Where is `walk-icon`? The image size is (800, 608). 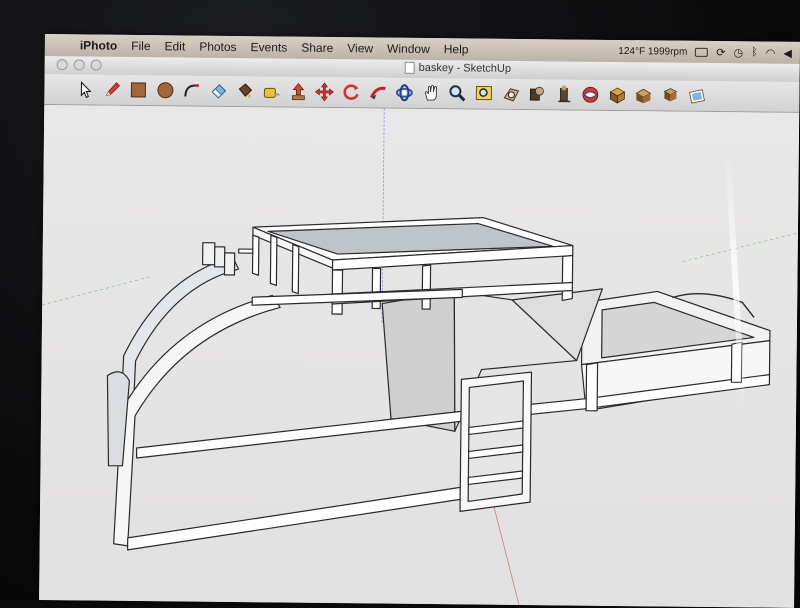
walk-icon is located at coordinates (591, 95).